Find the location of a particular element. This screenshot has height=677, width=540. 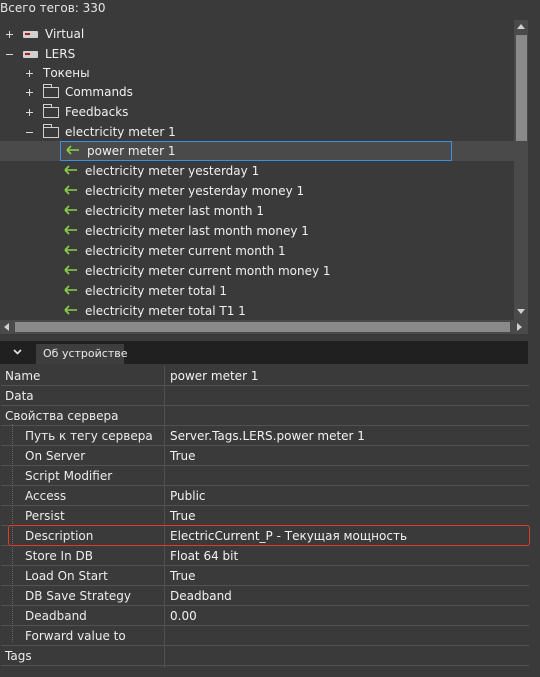

property-key: Forward value to is located at coordinates (75, 636).